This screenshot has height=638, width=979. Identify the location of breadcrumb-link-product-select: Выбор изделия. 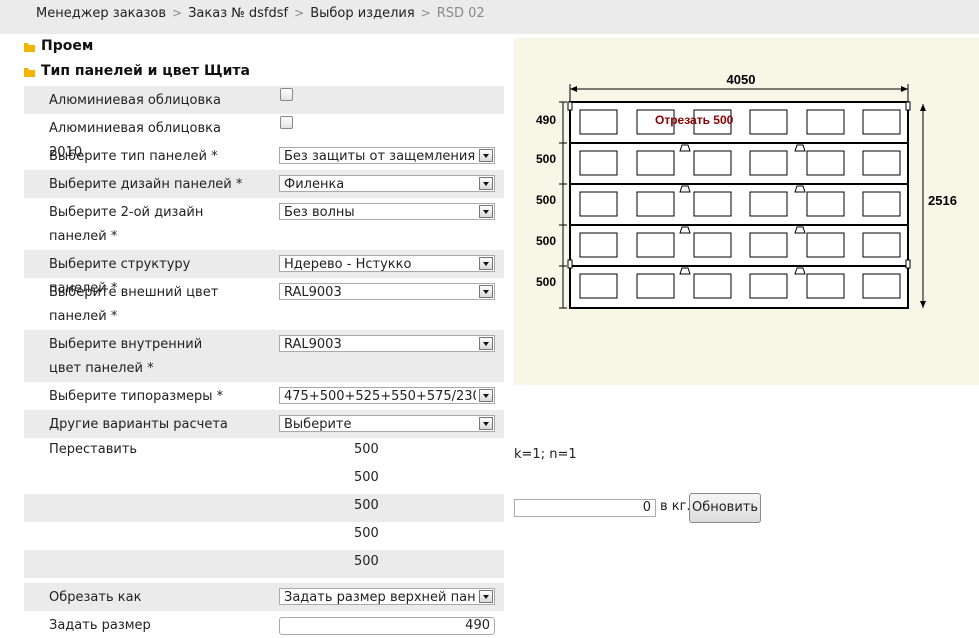
(362, 13).